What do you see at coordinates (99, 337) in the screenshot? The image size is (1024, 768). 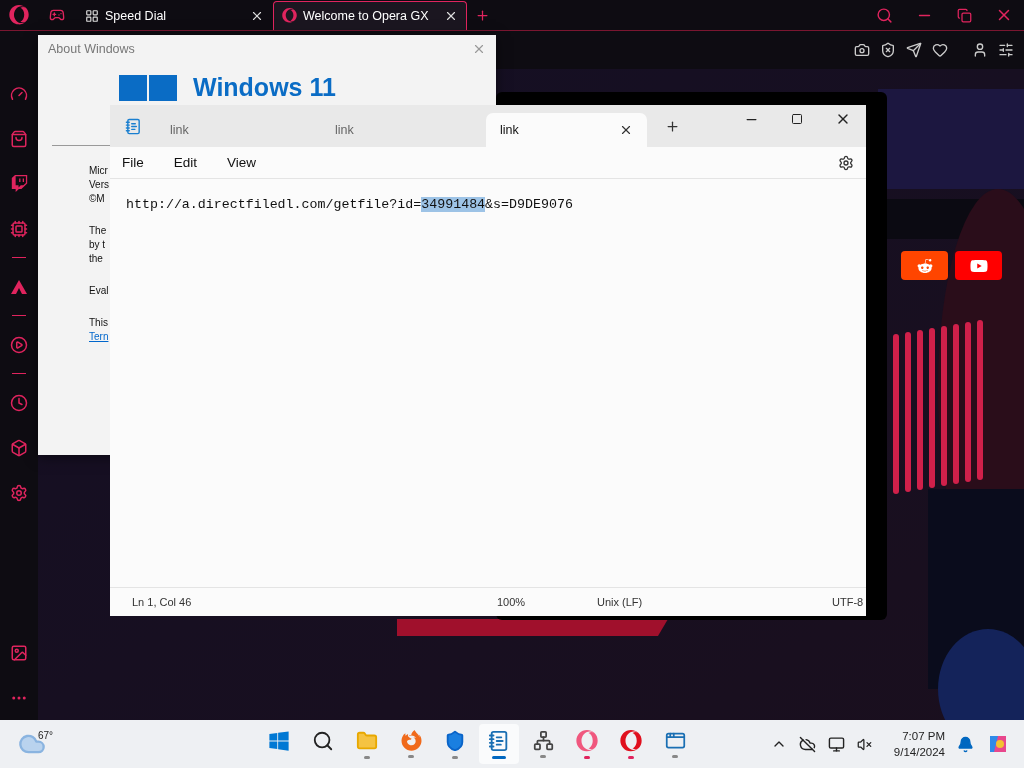 I see `link: Tern` at bounding box center [99, 337].